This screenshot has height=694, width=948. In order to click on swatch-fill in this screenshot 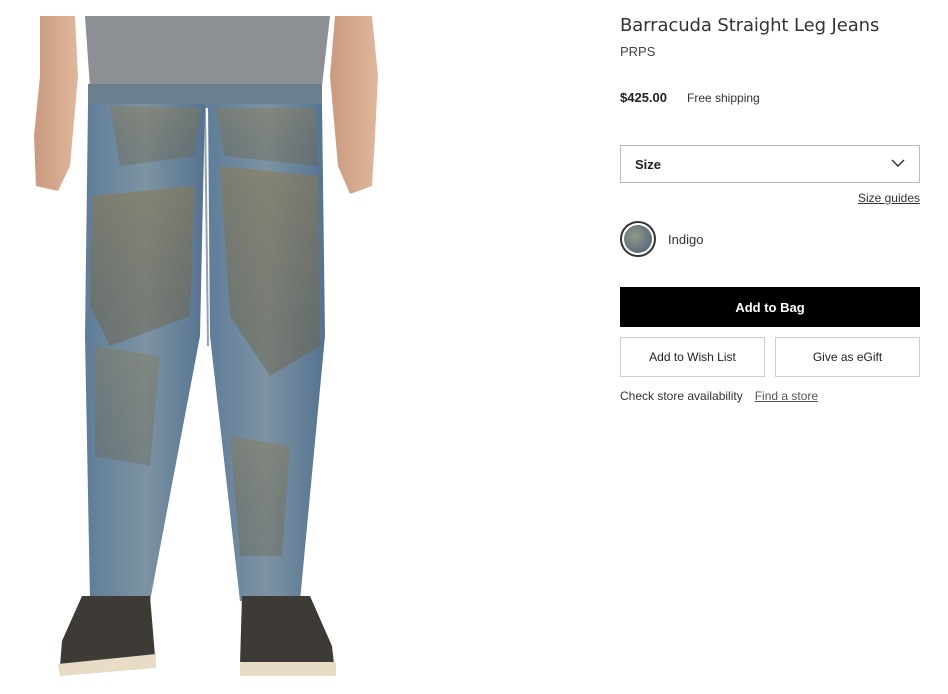, I will do `click(638, 239)`.